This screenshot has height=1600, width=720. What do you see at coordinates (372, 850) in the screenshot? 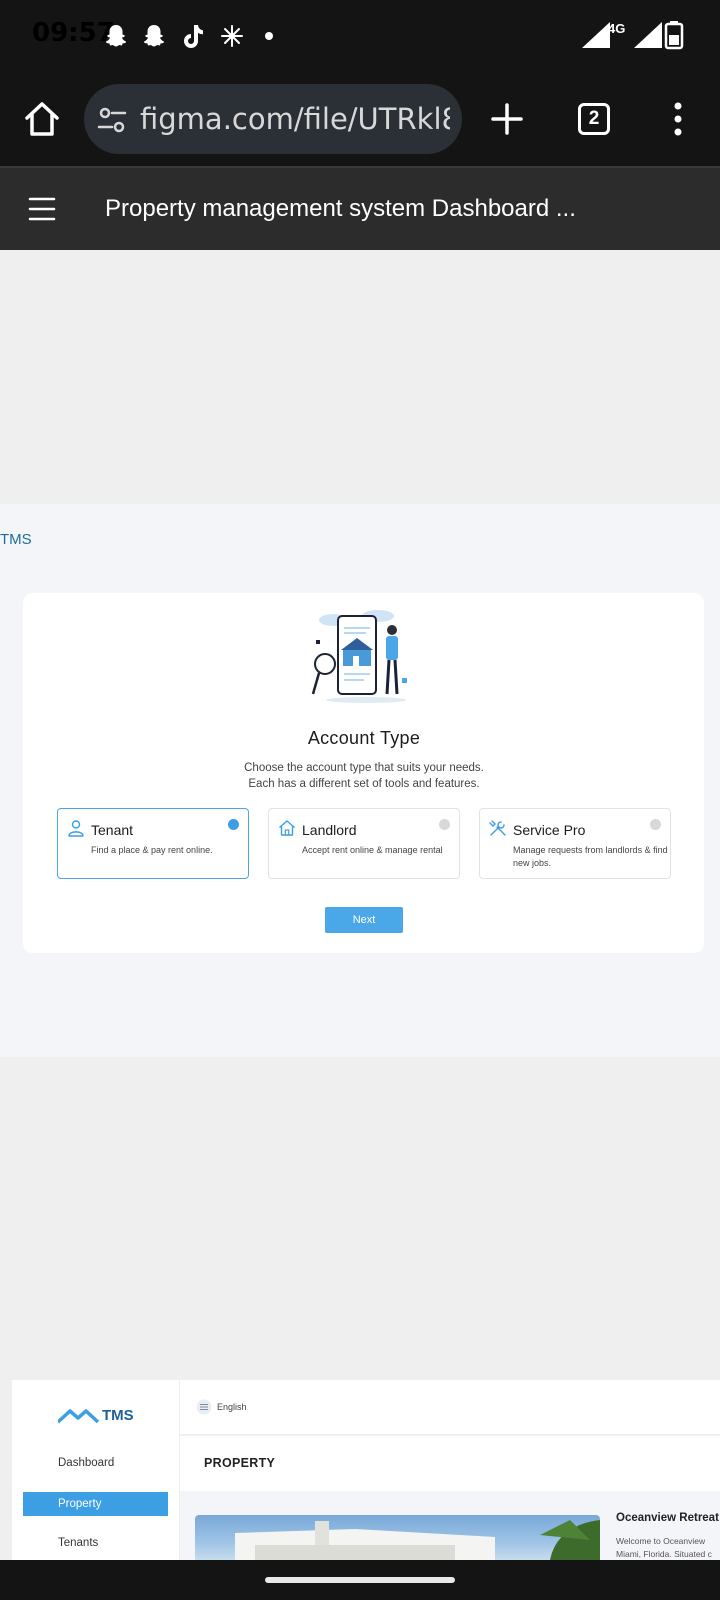
I see `option-description: Accept rent online & manage rental` at bounding box center [372, 850].